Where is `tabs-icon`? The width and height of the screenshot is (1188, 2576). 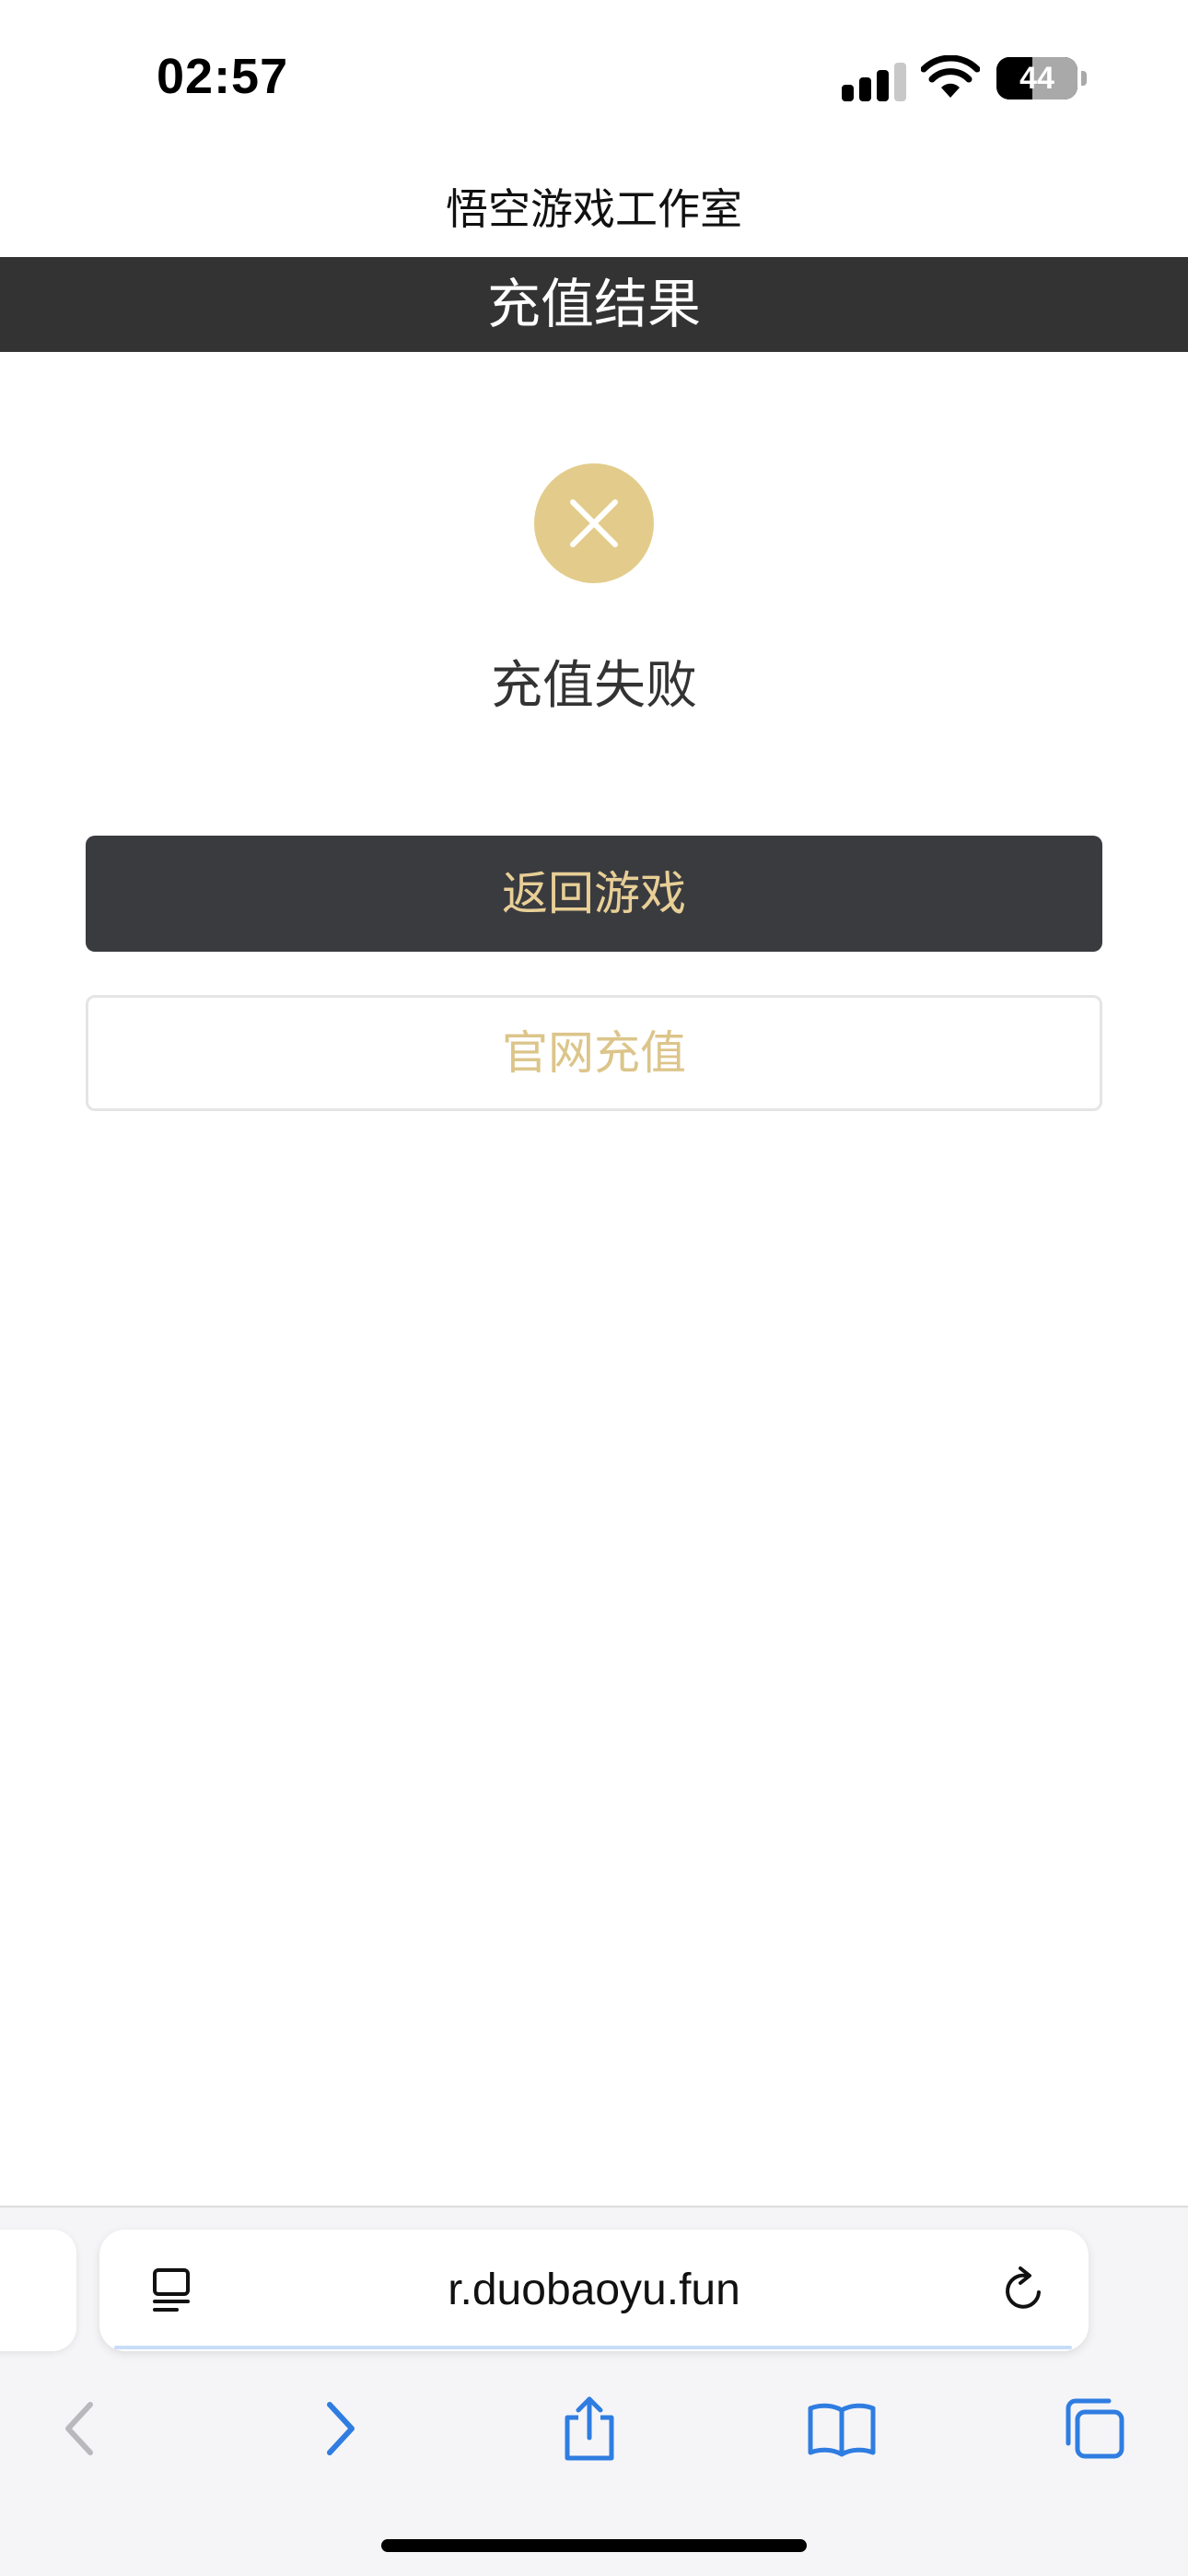
tabs-icon is located at coordinates (1094, 2428).